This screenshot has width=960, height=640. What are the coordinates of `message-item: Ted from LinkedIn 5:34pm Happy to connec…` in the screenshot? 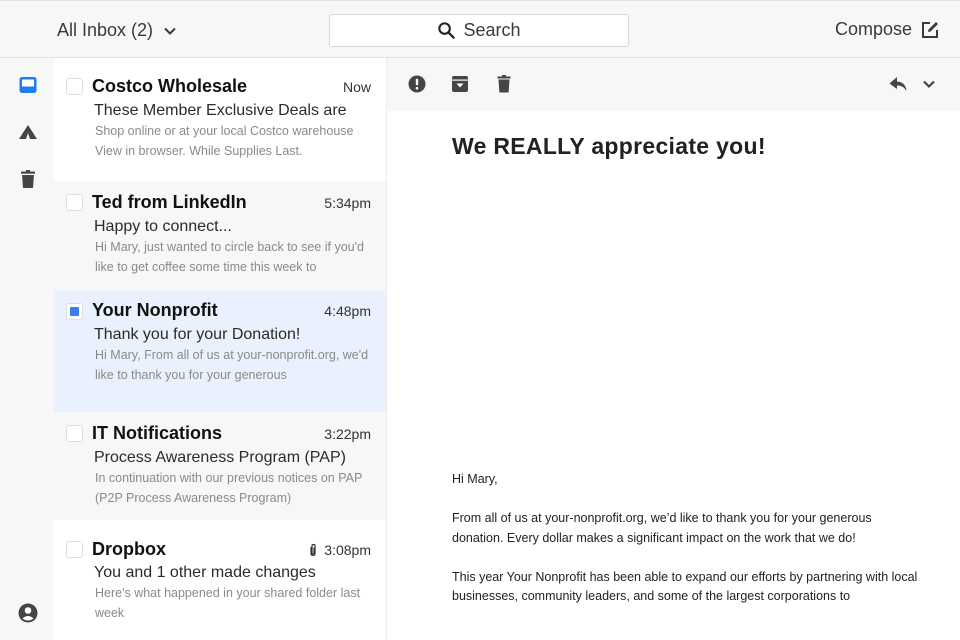 It's located at (220, 235).